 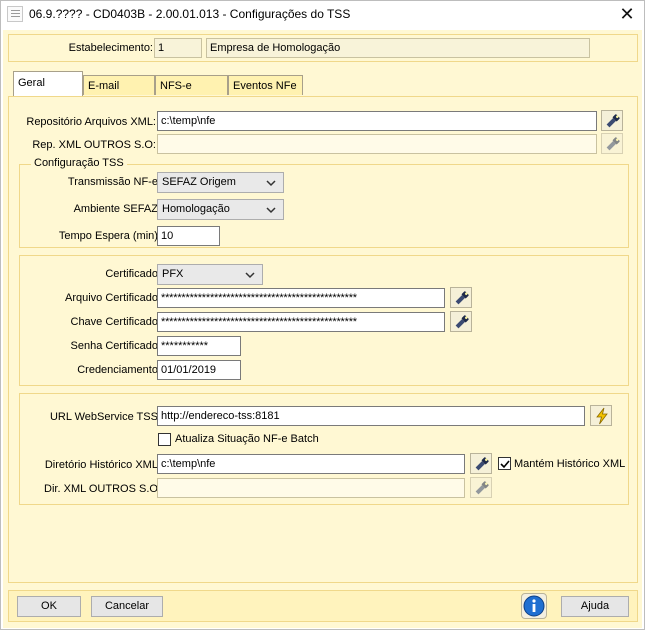 I want to click on ambiente-label: Ambiente SEFAZ:, so click(x=117, y=209).